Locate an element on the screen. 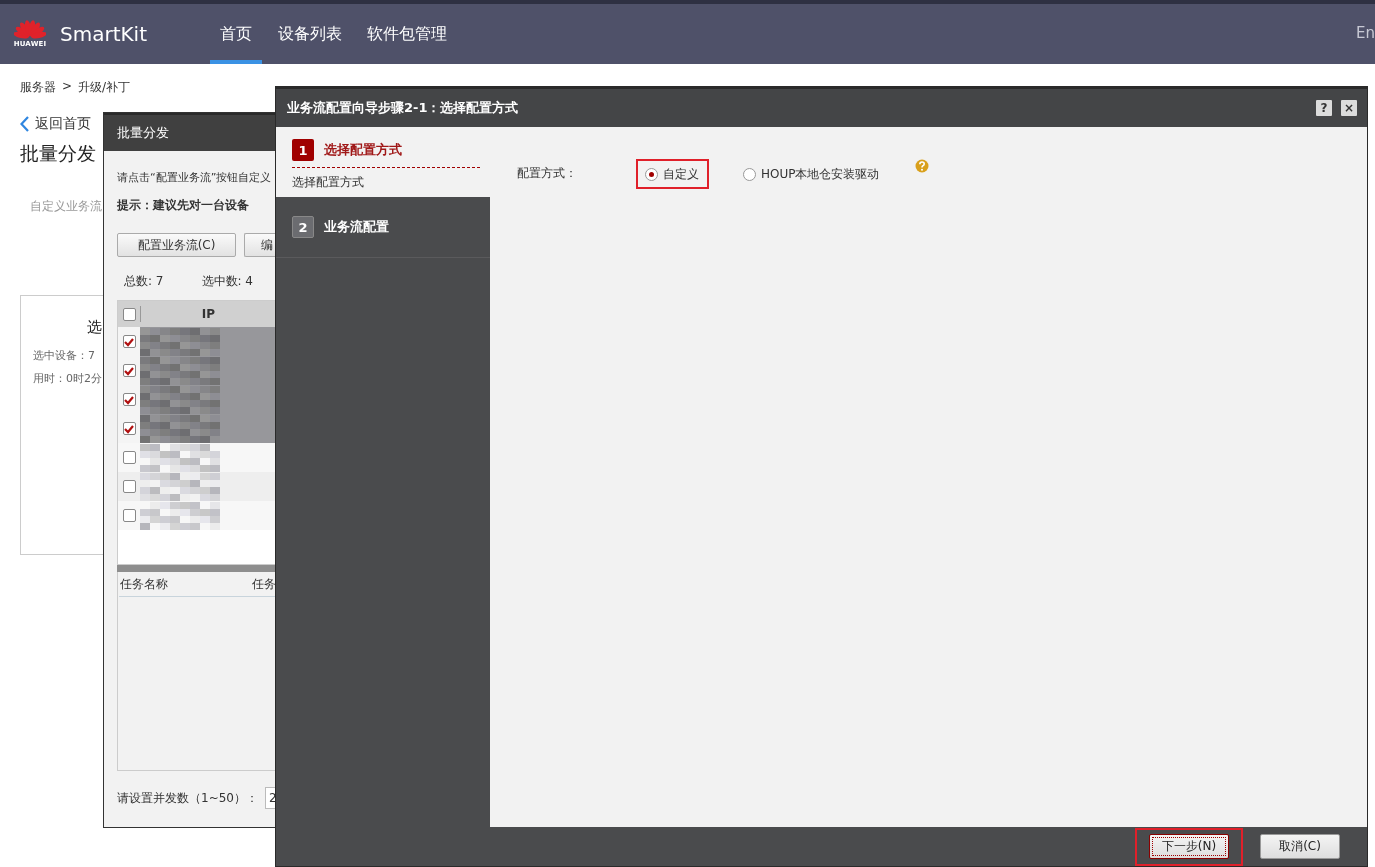 The image size is (1375, 867). step-title: 业务流配置 is located at coordinates (356, 227).